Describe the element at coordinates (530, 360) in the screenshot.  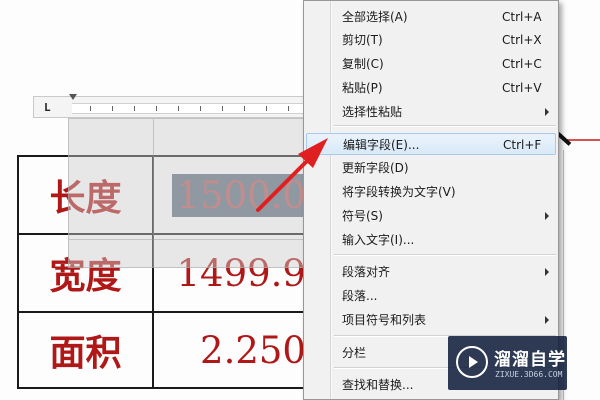
I see `watermark-brand: 溜溜自学` at that location.